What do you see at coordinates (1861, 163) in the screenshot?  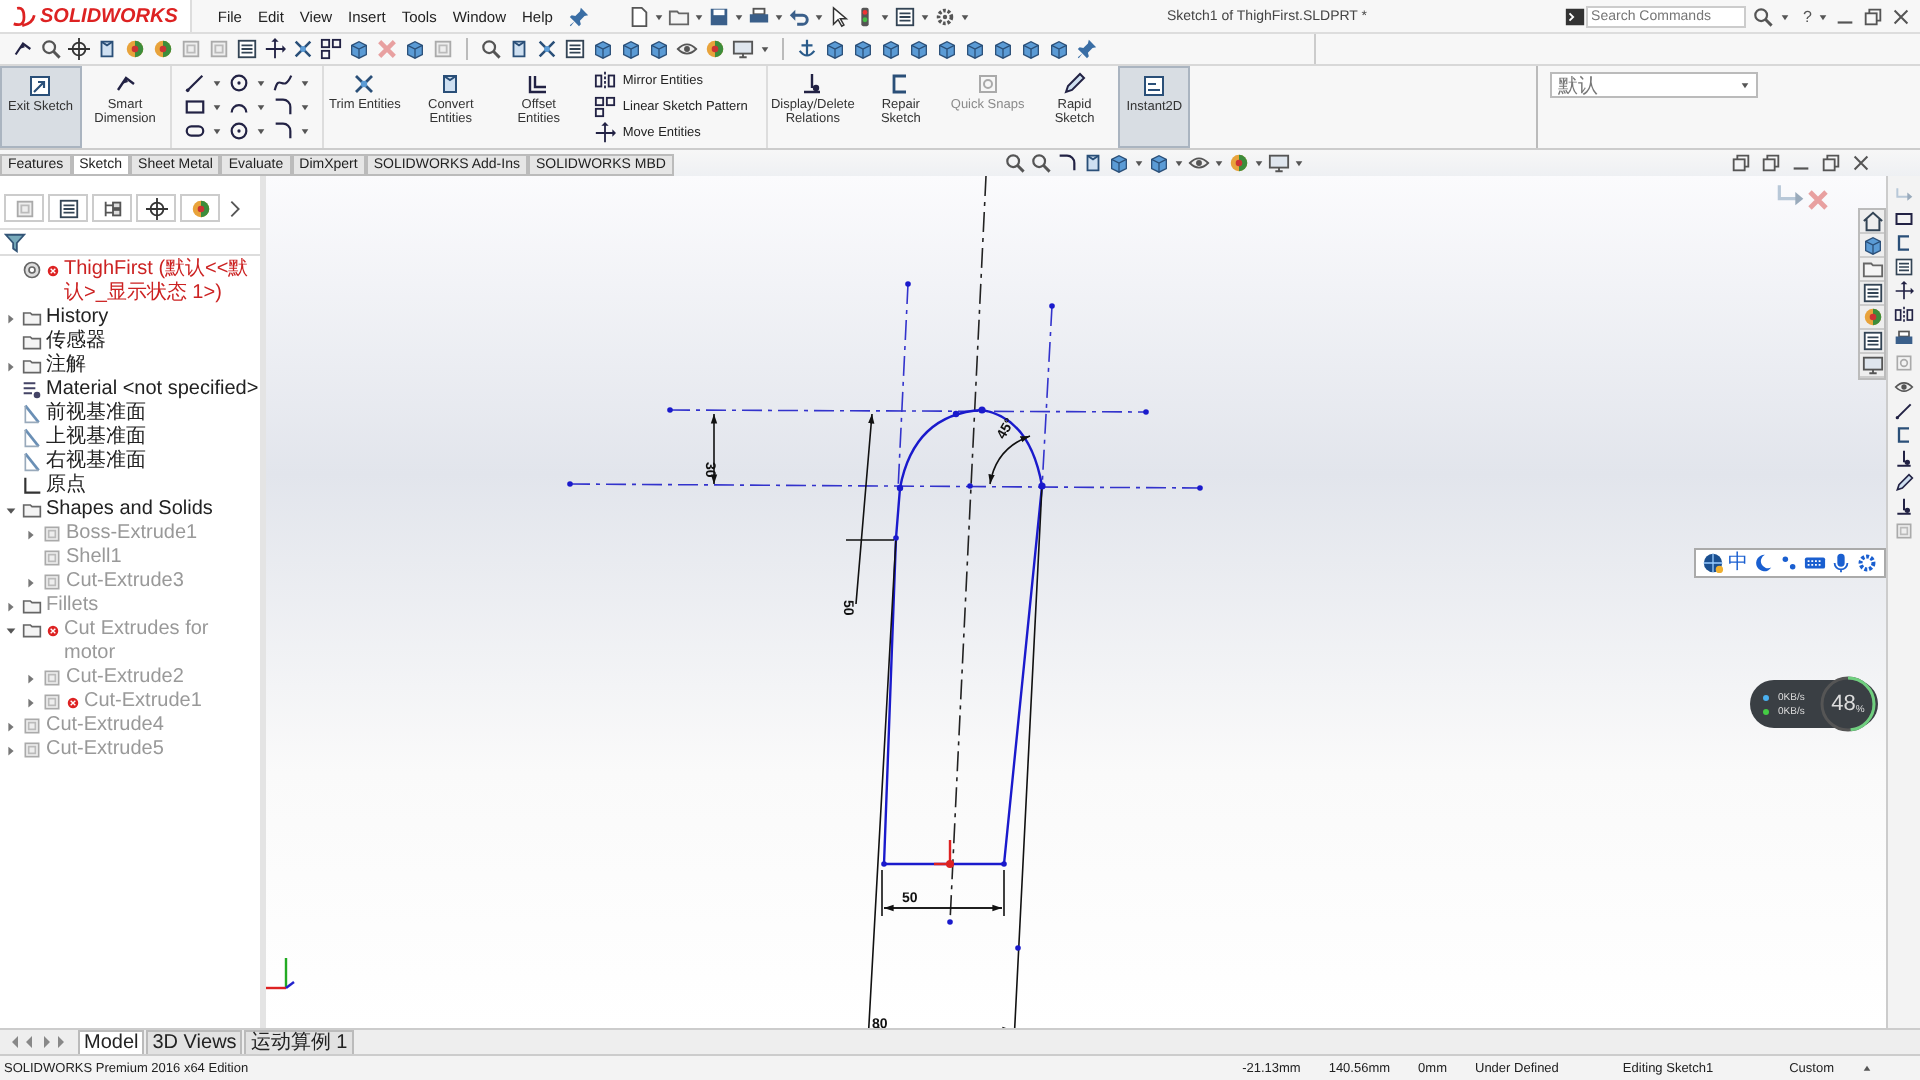 I see `close-icon` at bounding box center [1861, 163].